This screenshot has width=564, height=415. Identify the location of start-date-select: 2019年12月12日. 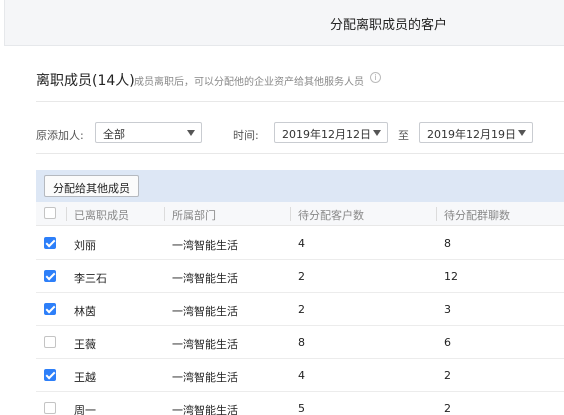
(331, 132).